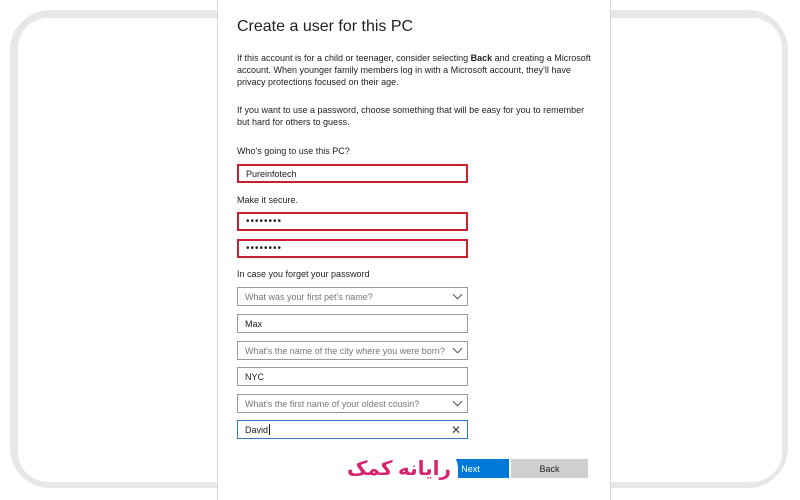  Describe the element at coordinates (268, 200) in the screenshot. I see `make-secure-label: Make it secure.` at that location.